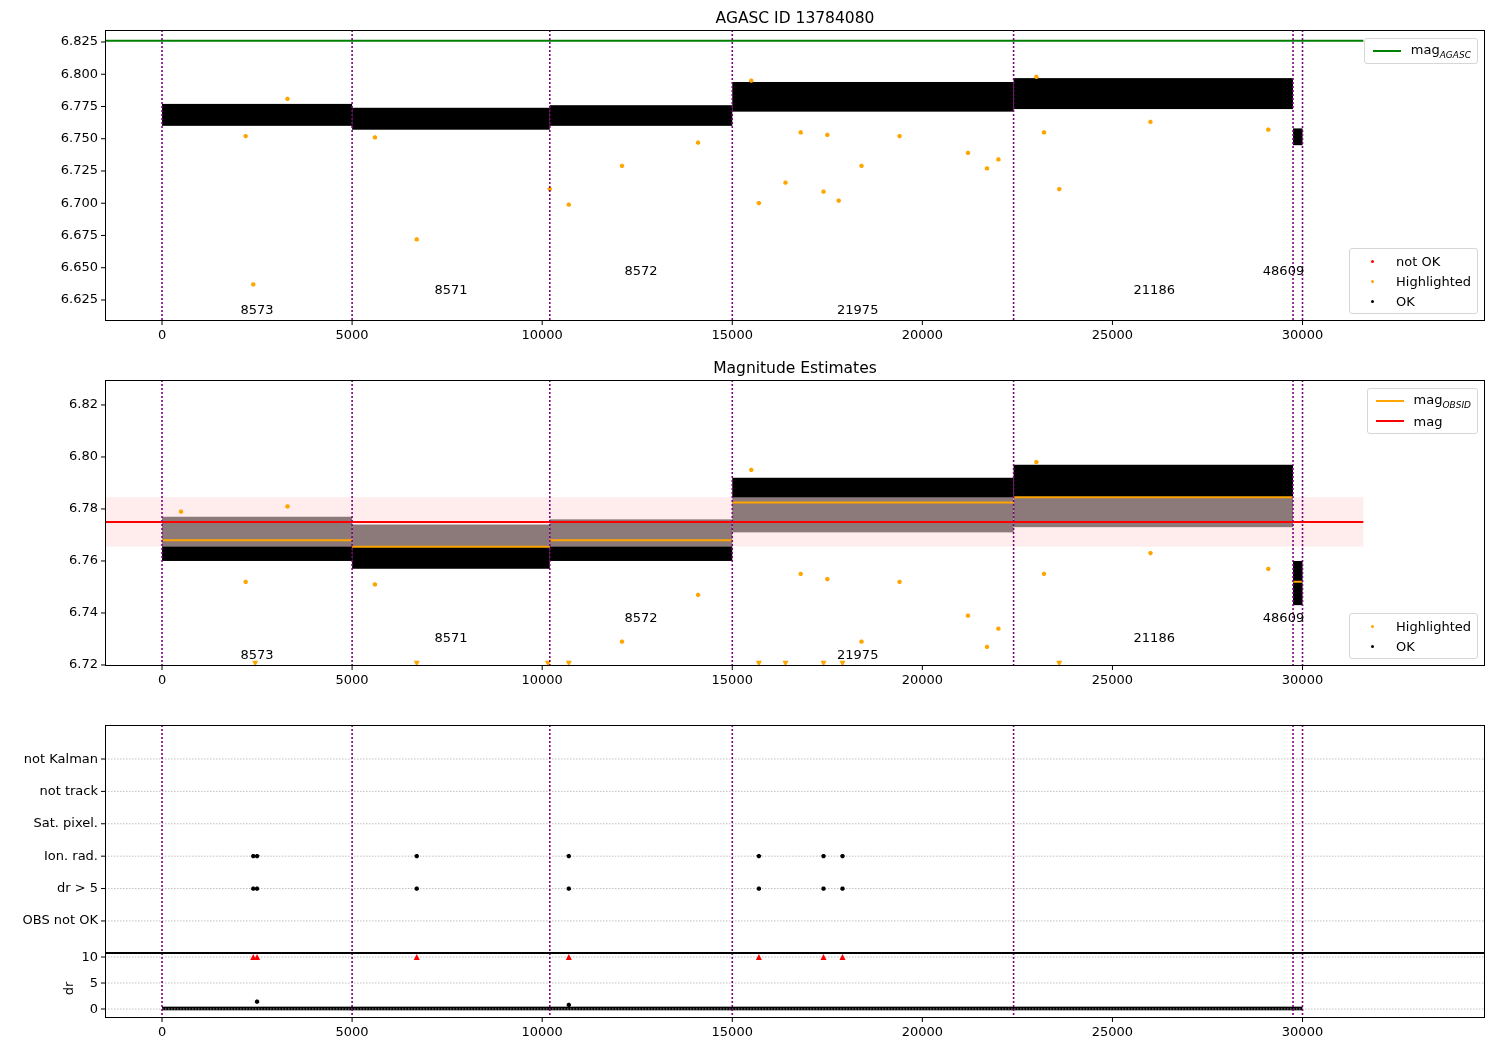  What do you see at coordinates (60, 758) in the screenshot?
I see `tick-label: not Kalman` at bounding box center [60, 758].